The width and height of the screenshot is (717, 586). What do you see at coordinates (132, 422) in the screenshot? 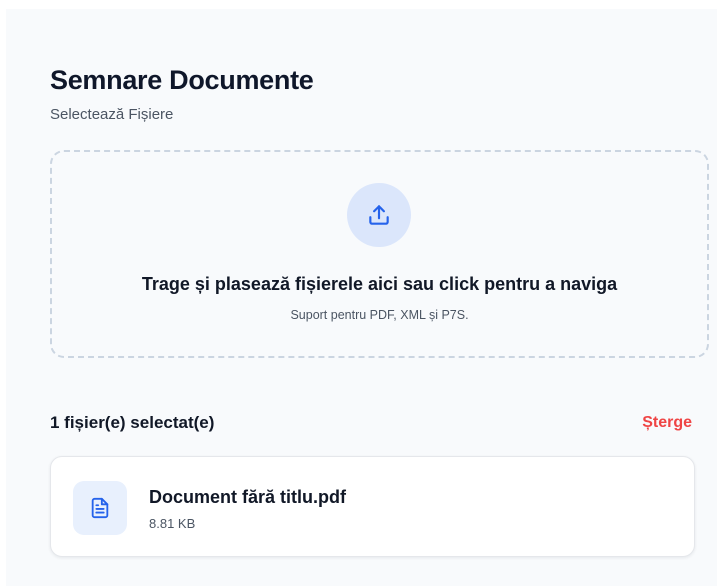
I see `selected-count: 1 fișier(e) selectat(e)` at bounding box center [132, 422].